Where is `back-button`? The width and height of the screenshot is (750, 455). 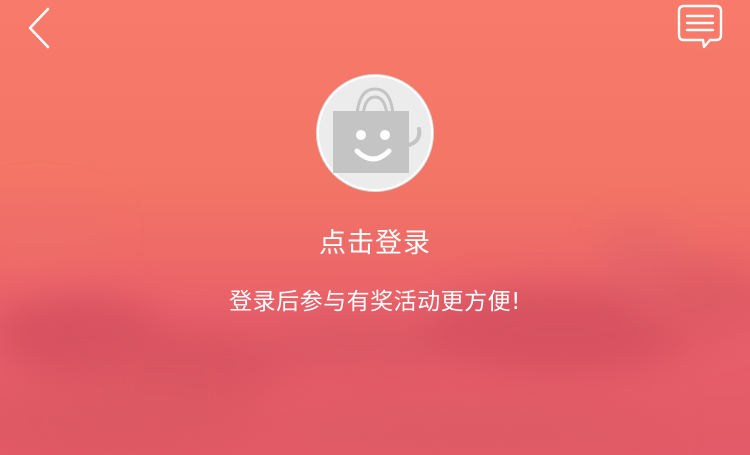
back-button is located at coordinates (40, 28).